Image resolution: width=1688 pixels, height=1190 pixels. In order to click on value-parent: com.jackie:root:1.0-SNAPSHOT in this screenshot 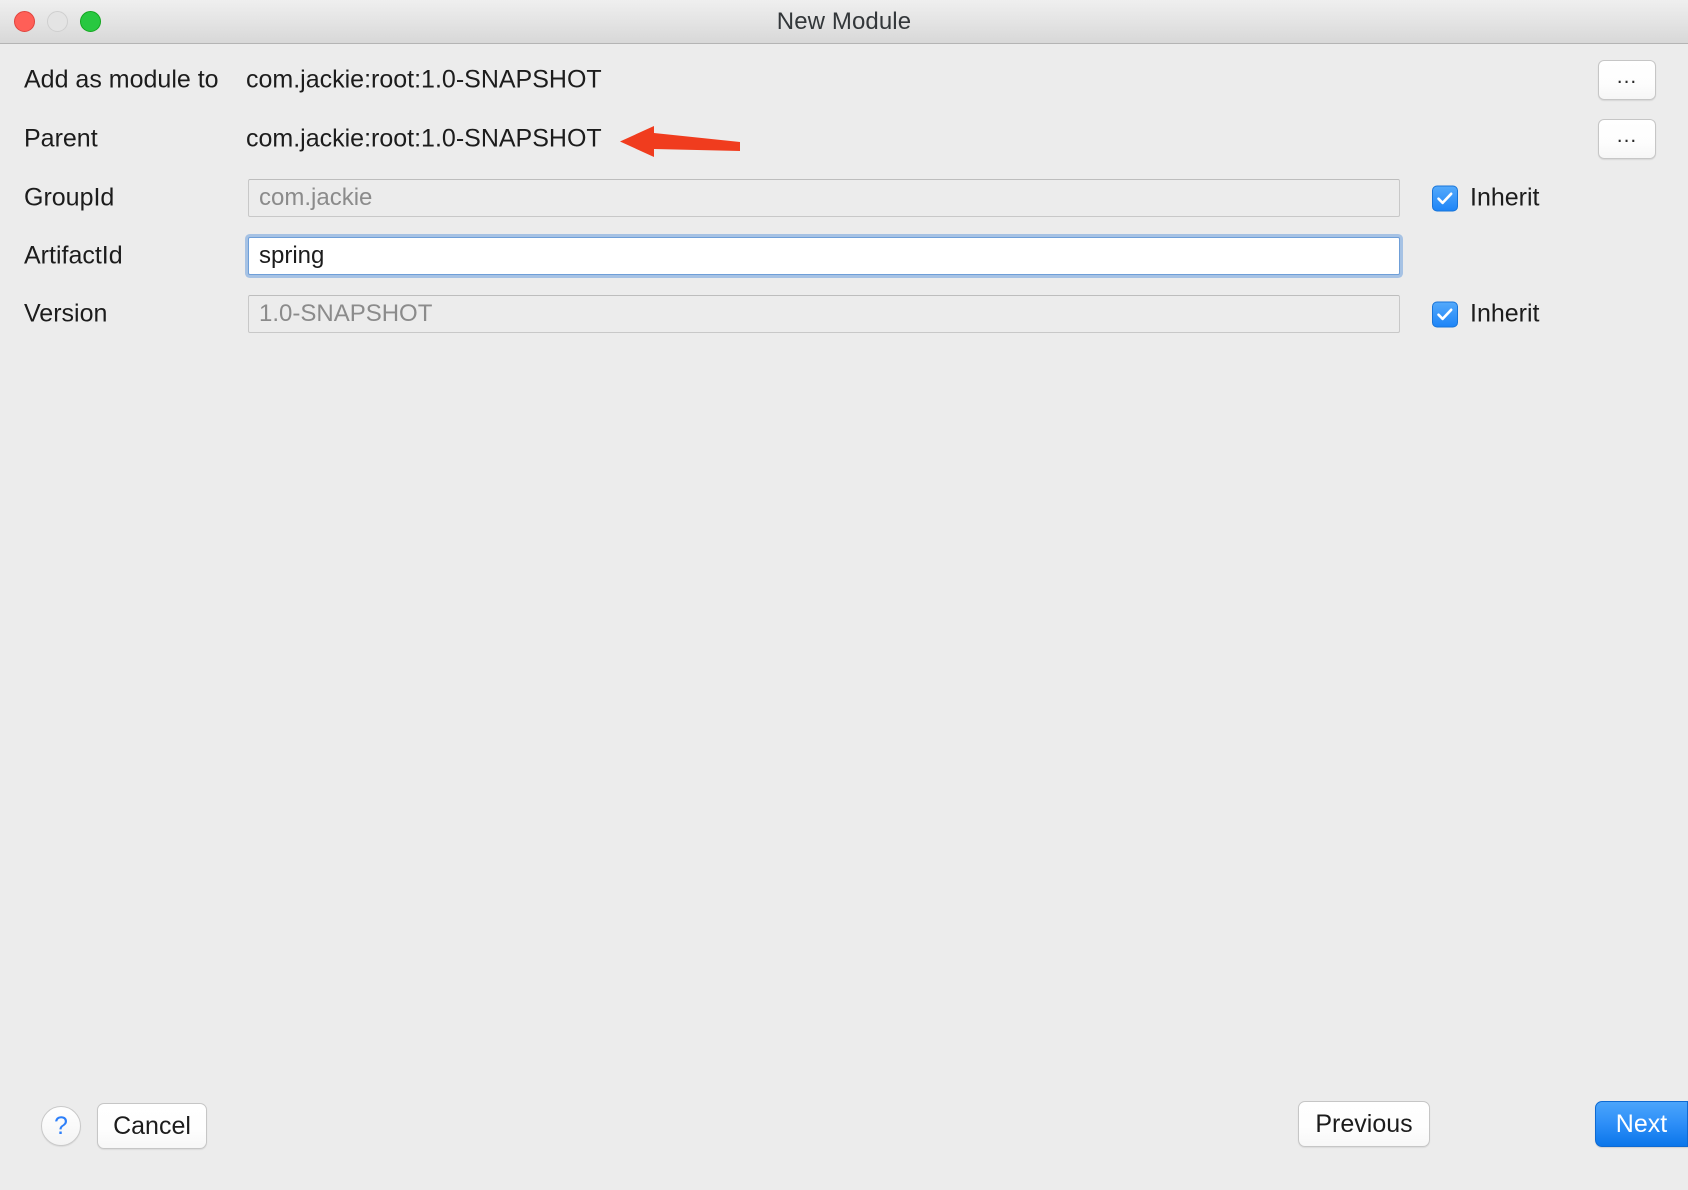, I will do `click(424, 138)`.